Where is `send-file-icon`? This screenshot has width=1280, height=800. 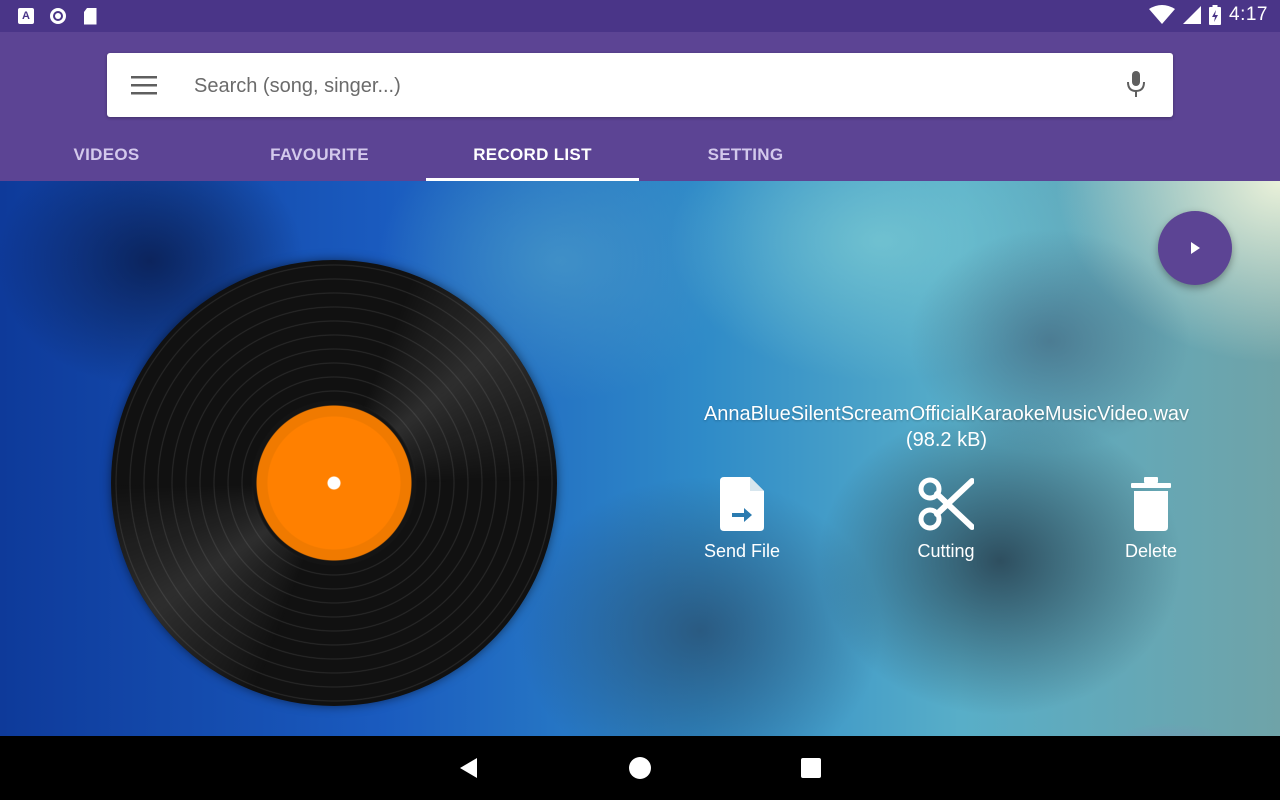
send-file-icon is located at coordinates (742, 504).